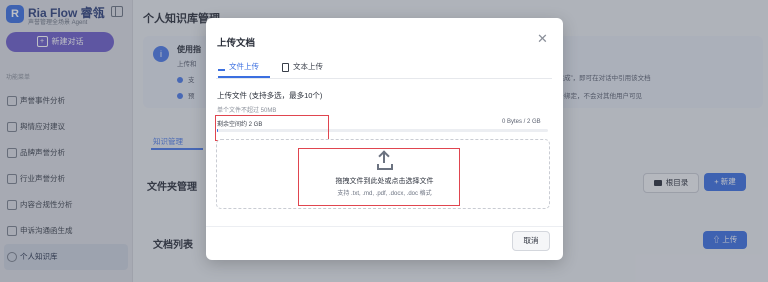 The height and width of the screenshot is (282, 768). I want to click on tabs-divider, so click(384, 78).